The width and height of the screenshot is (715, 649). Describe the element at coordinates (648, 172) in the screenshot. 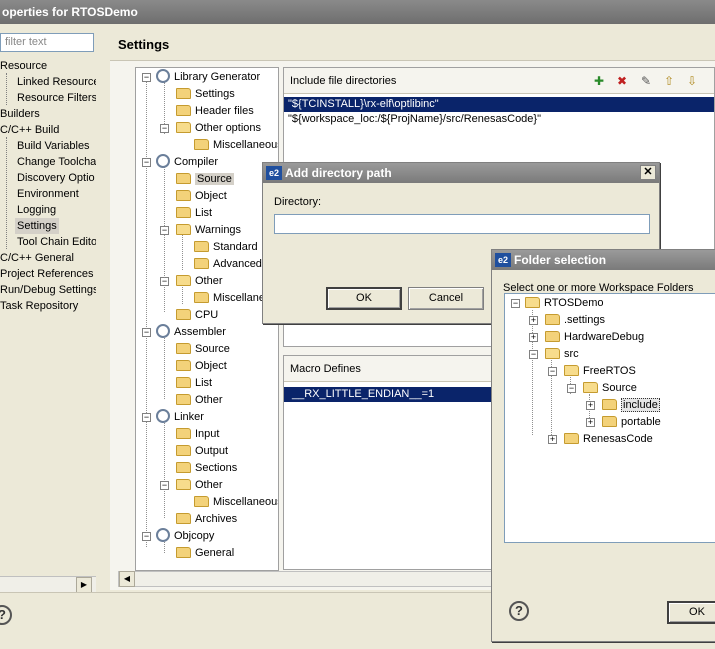

I see `close-icon: ✕` at that location.